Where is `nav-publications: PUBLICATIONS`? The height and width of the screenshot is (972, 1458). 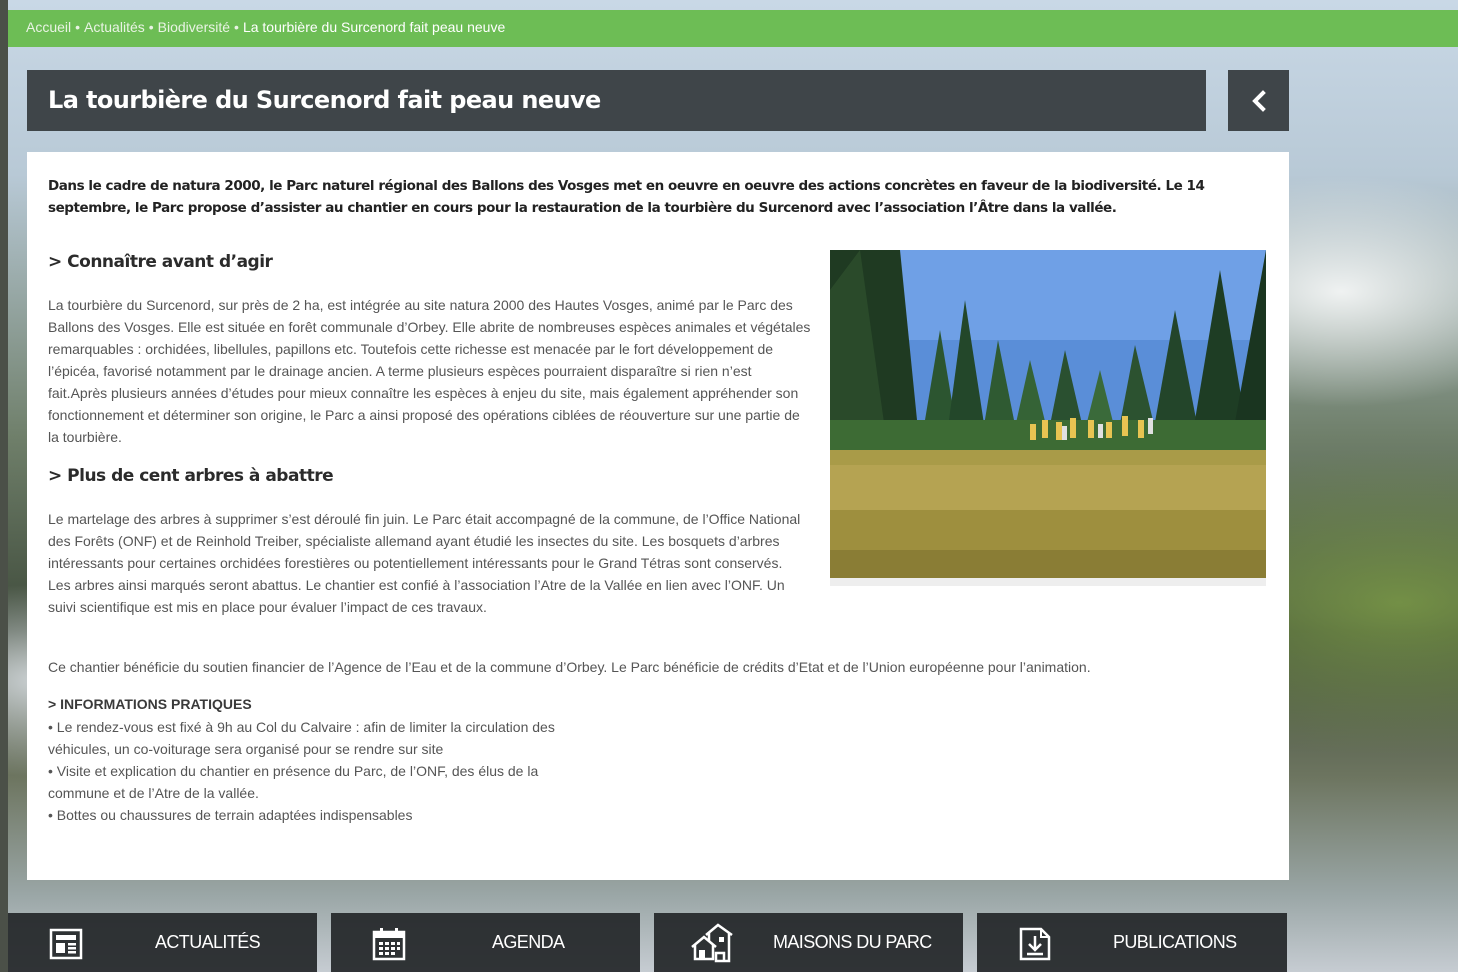 nav-publications: PUBLICATIONS is located at coordinates (1132, 942).